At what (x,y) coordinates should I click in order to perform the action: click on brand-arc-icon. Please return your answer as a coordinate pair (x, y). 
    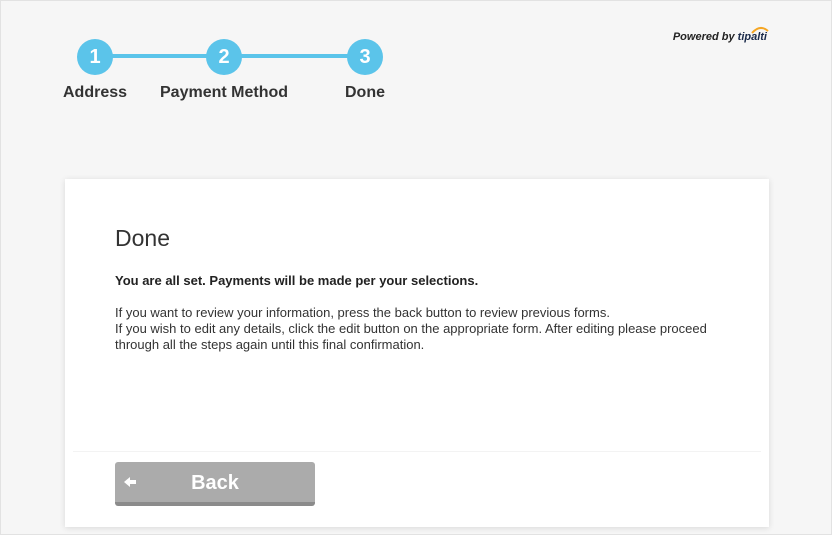
    Looking at the image, I should click on (760, 30).